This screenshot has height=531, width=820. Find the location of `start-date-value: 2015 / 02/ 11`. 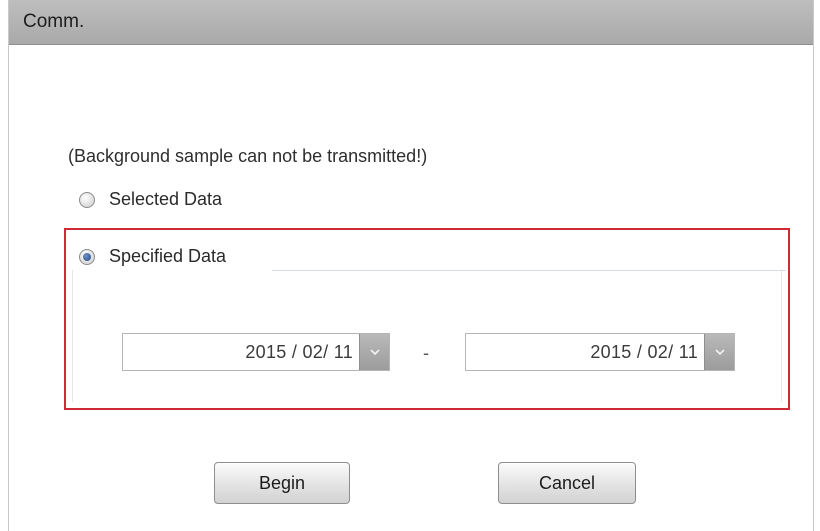

start-date-value: 2015 / 02/ 11 is located at coordinates (241, 352).